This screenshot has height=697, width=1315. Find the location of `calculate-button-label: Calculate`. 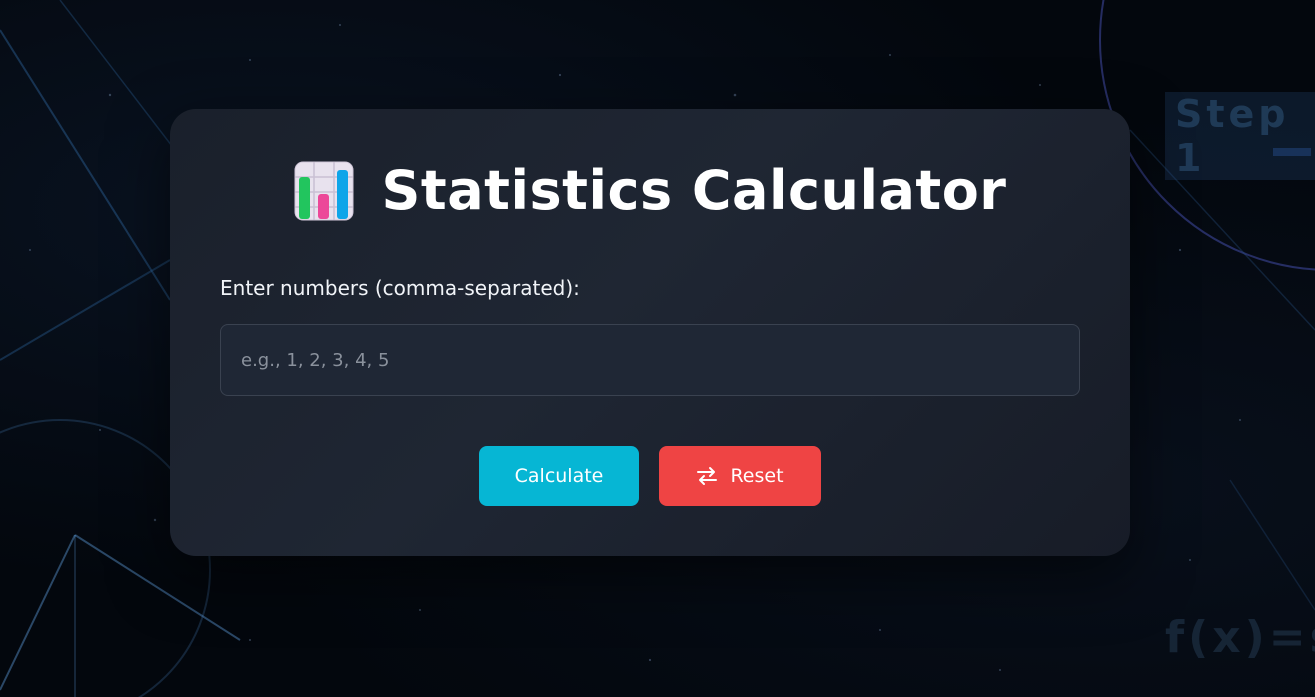

calculate-button-label: Calculate is located at coordinates (559, 476).